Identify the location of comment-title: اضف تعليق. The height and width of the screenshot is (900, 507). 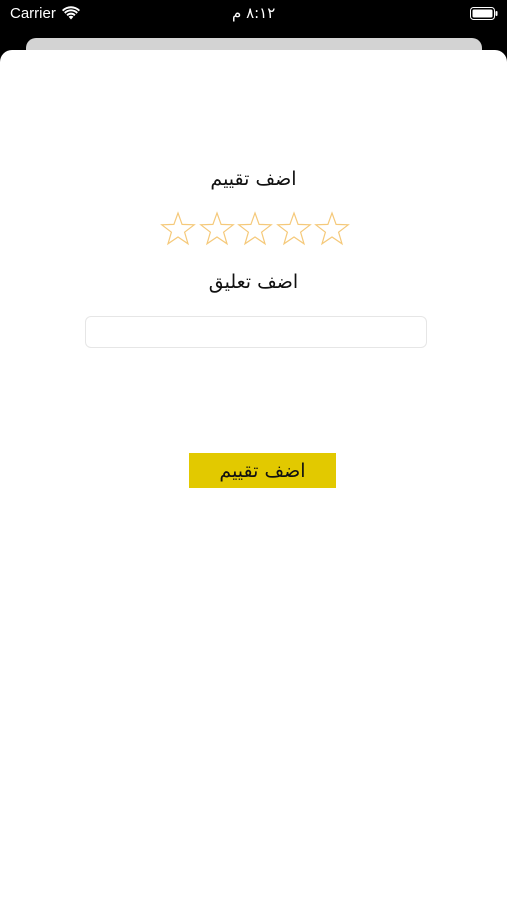
(253, 282).